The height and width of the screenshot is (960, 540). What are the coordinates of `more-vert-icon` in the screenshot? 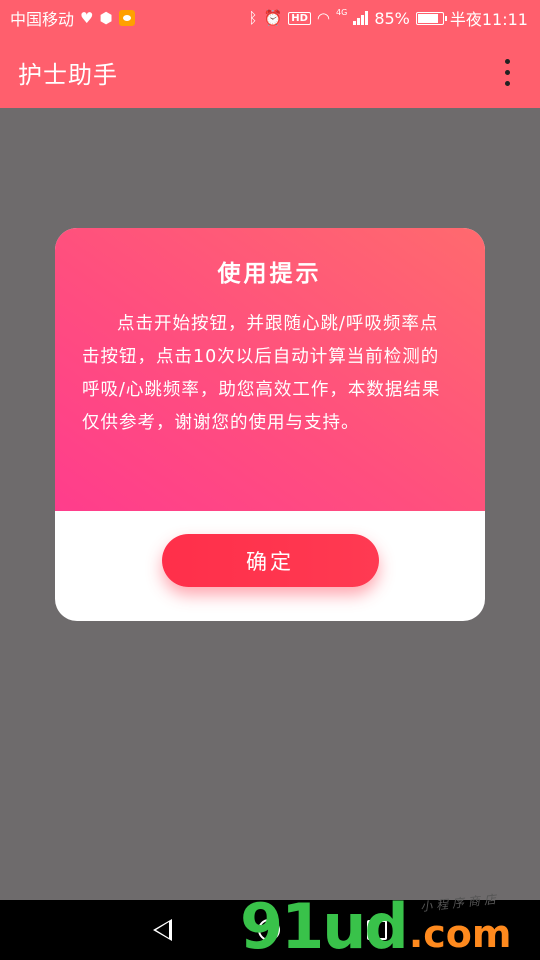 It's located at (507, 72).